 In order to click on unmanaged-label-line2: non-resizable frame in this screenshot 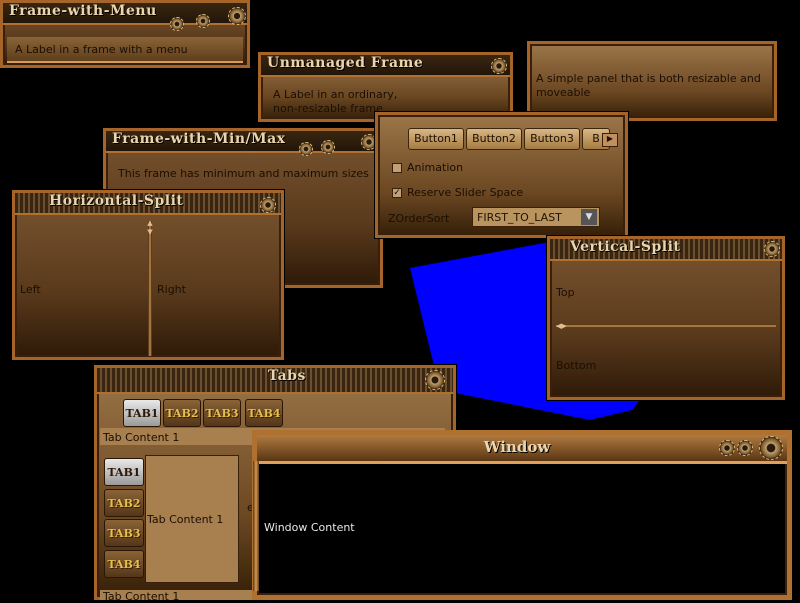, I will do `click(328, 108)`.